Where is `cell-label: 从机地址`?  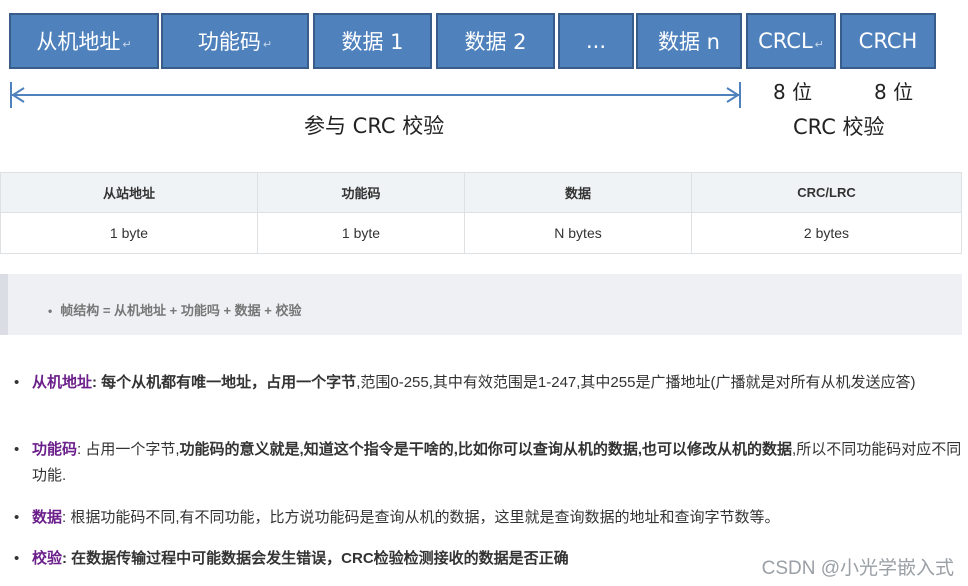
cell-label: 从机地址 is located at coordinates (78, 42).